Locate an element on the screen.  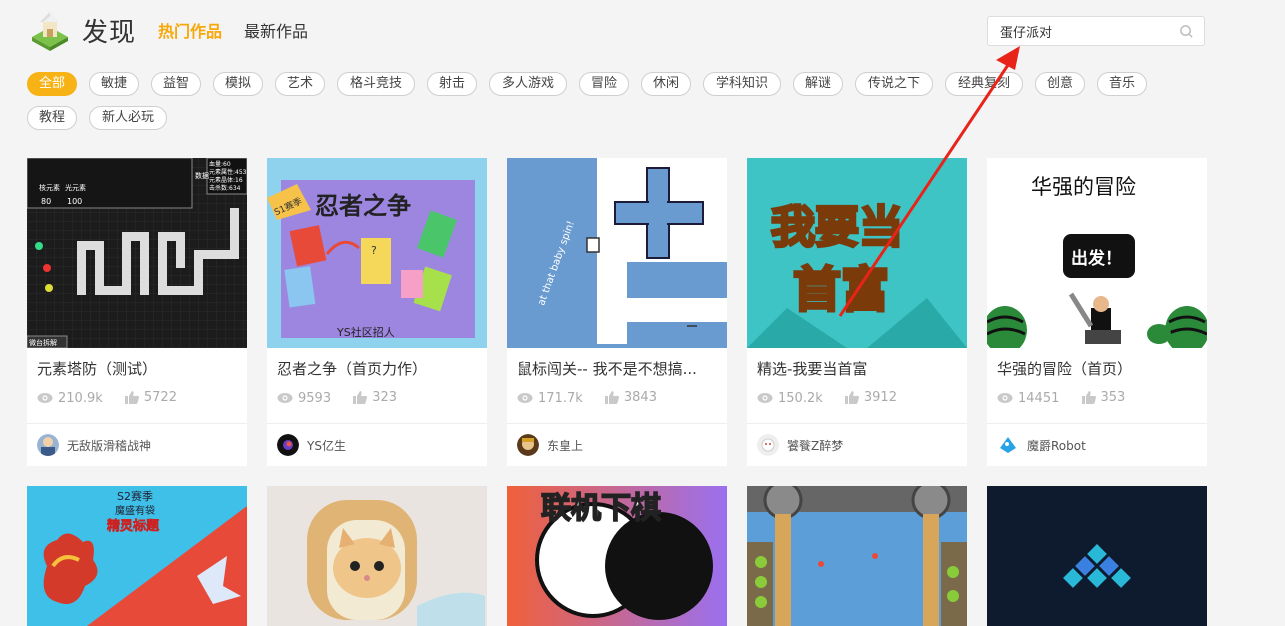
card-stats: 150.2k 3912 is located at coordinates (836, 400).